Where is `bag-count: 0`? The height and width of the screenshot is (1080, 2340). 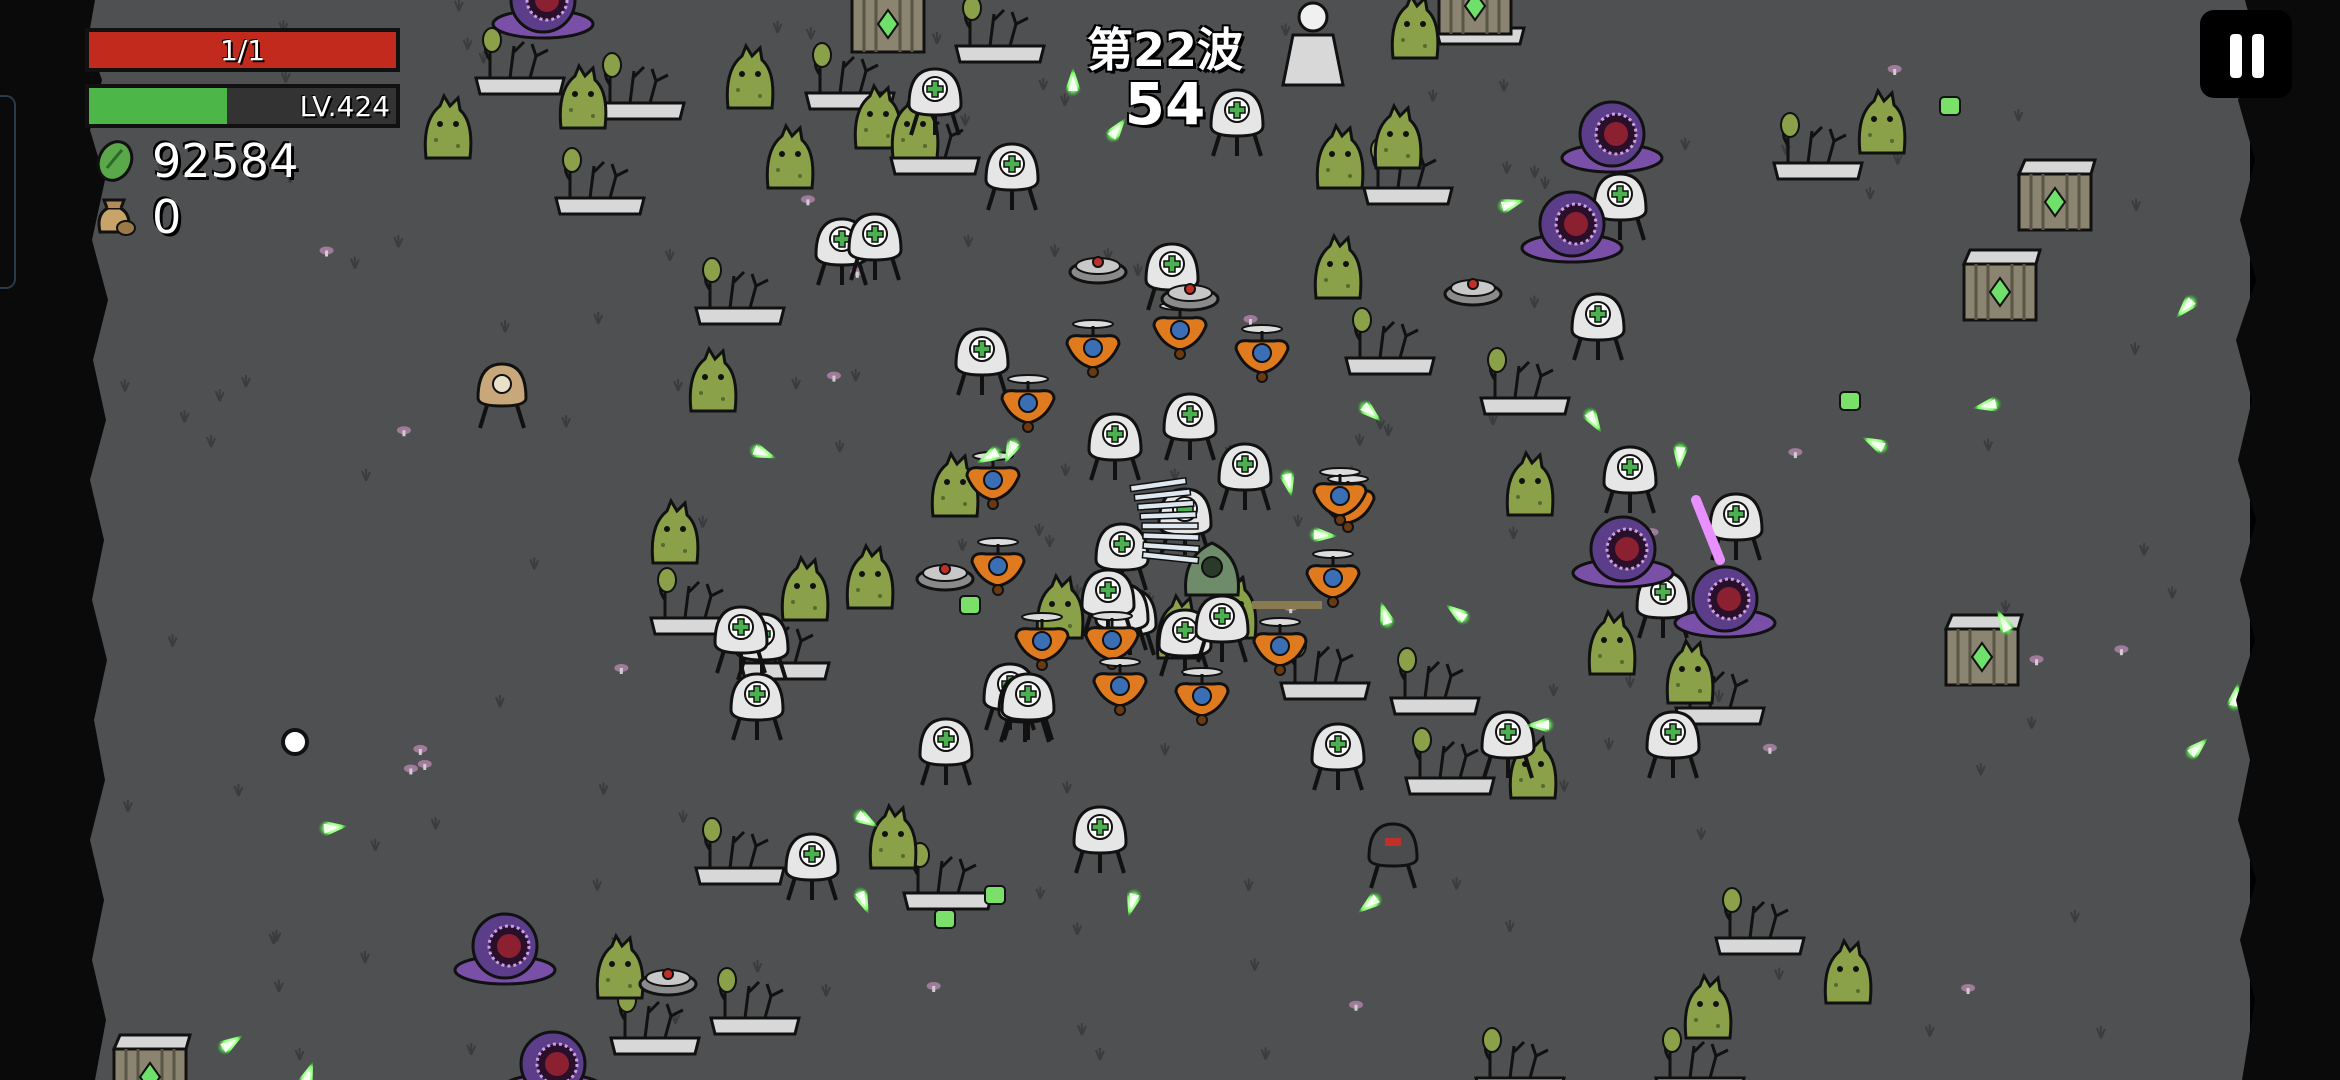 bag-count: 0 is located at coordinates (167, 217).